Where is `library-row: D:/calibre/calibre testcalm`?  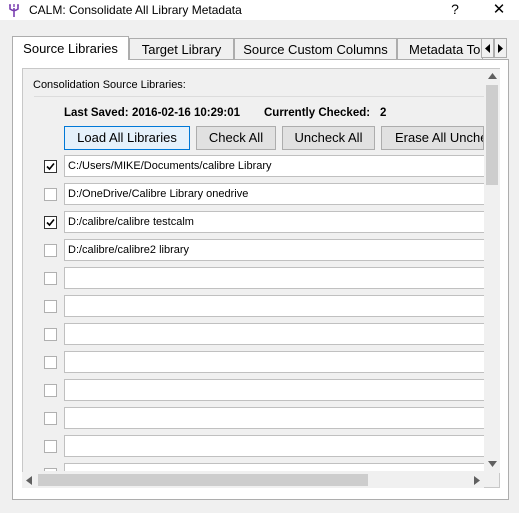 library-row: D:/calibre/calibre testcalm is located at coordinates (259, 224).